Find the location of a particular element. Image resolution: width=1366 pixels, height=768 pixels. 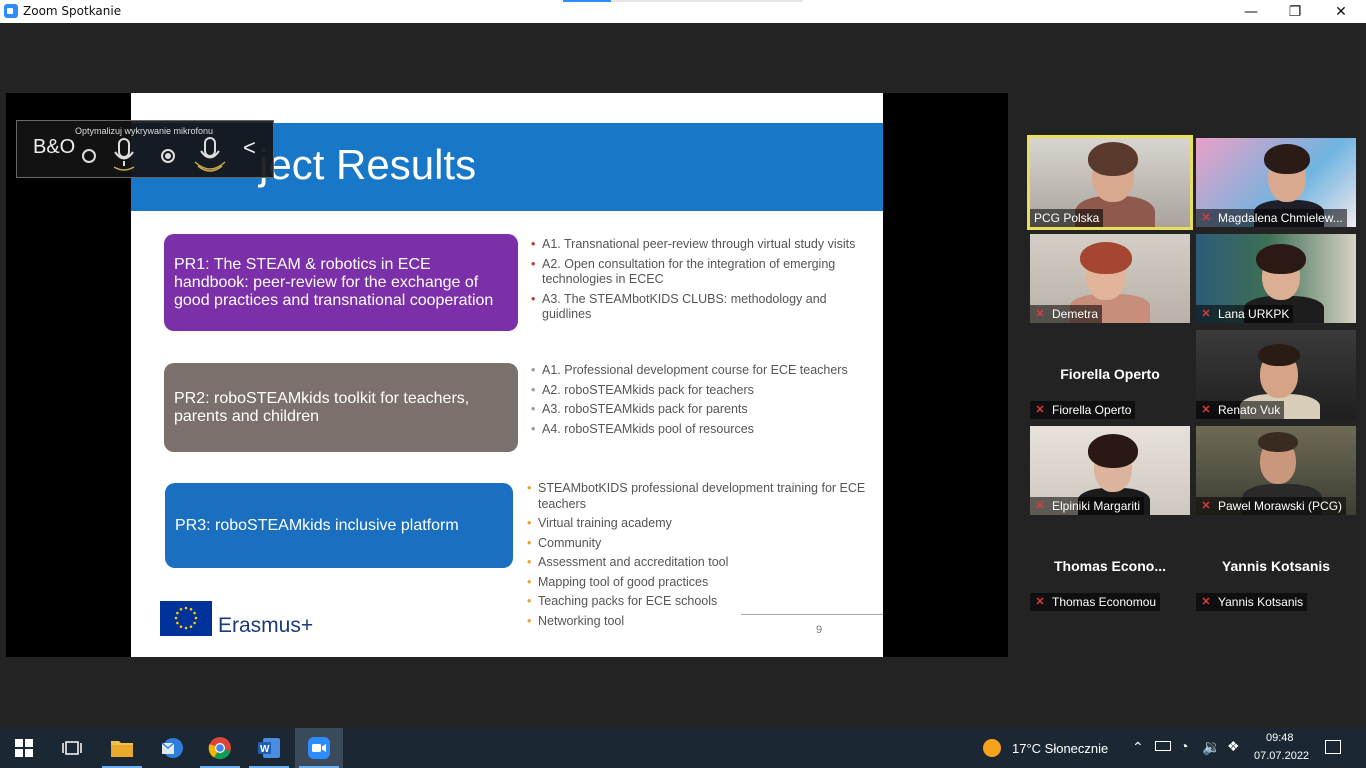

participant-display-name: Yannis Kotsanis is located at coordinates (1276, 566).